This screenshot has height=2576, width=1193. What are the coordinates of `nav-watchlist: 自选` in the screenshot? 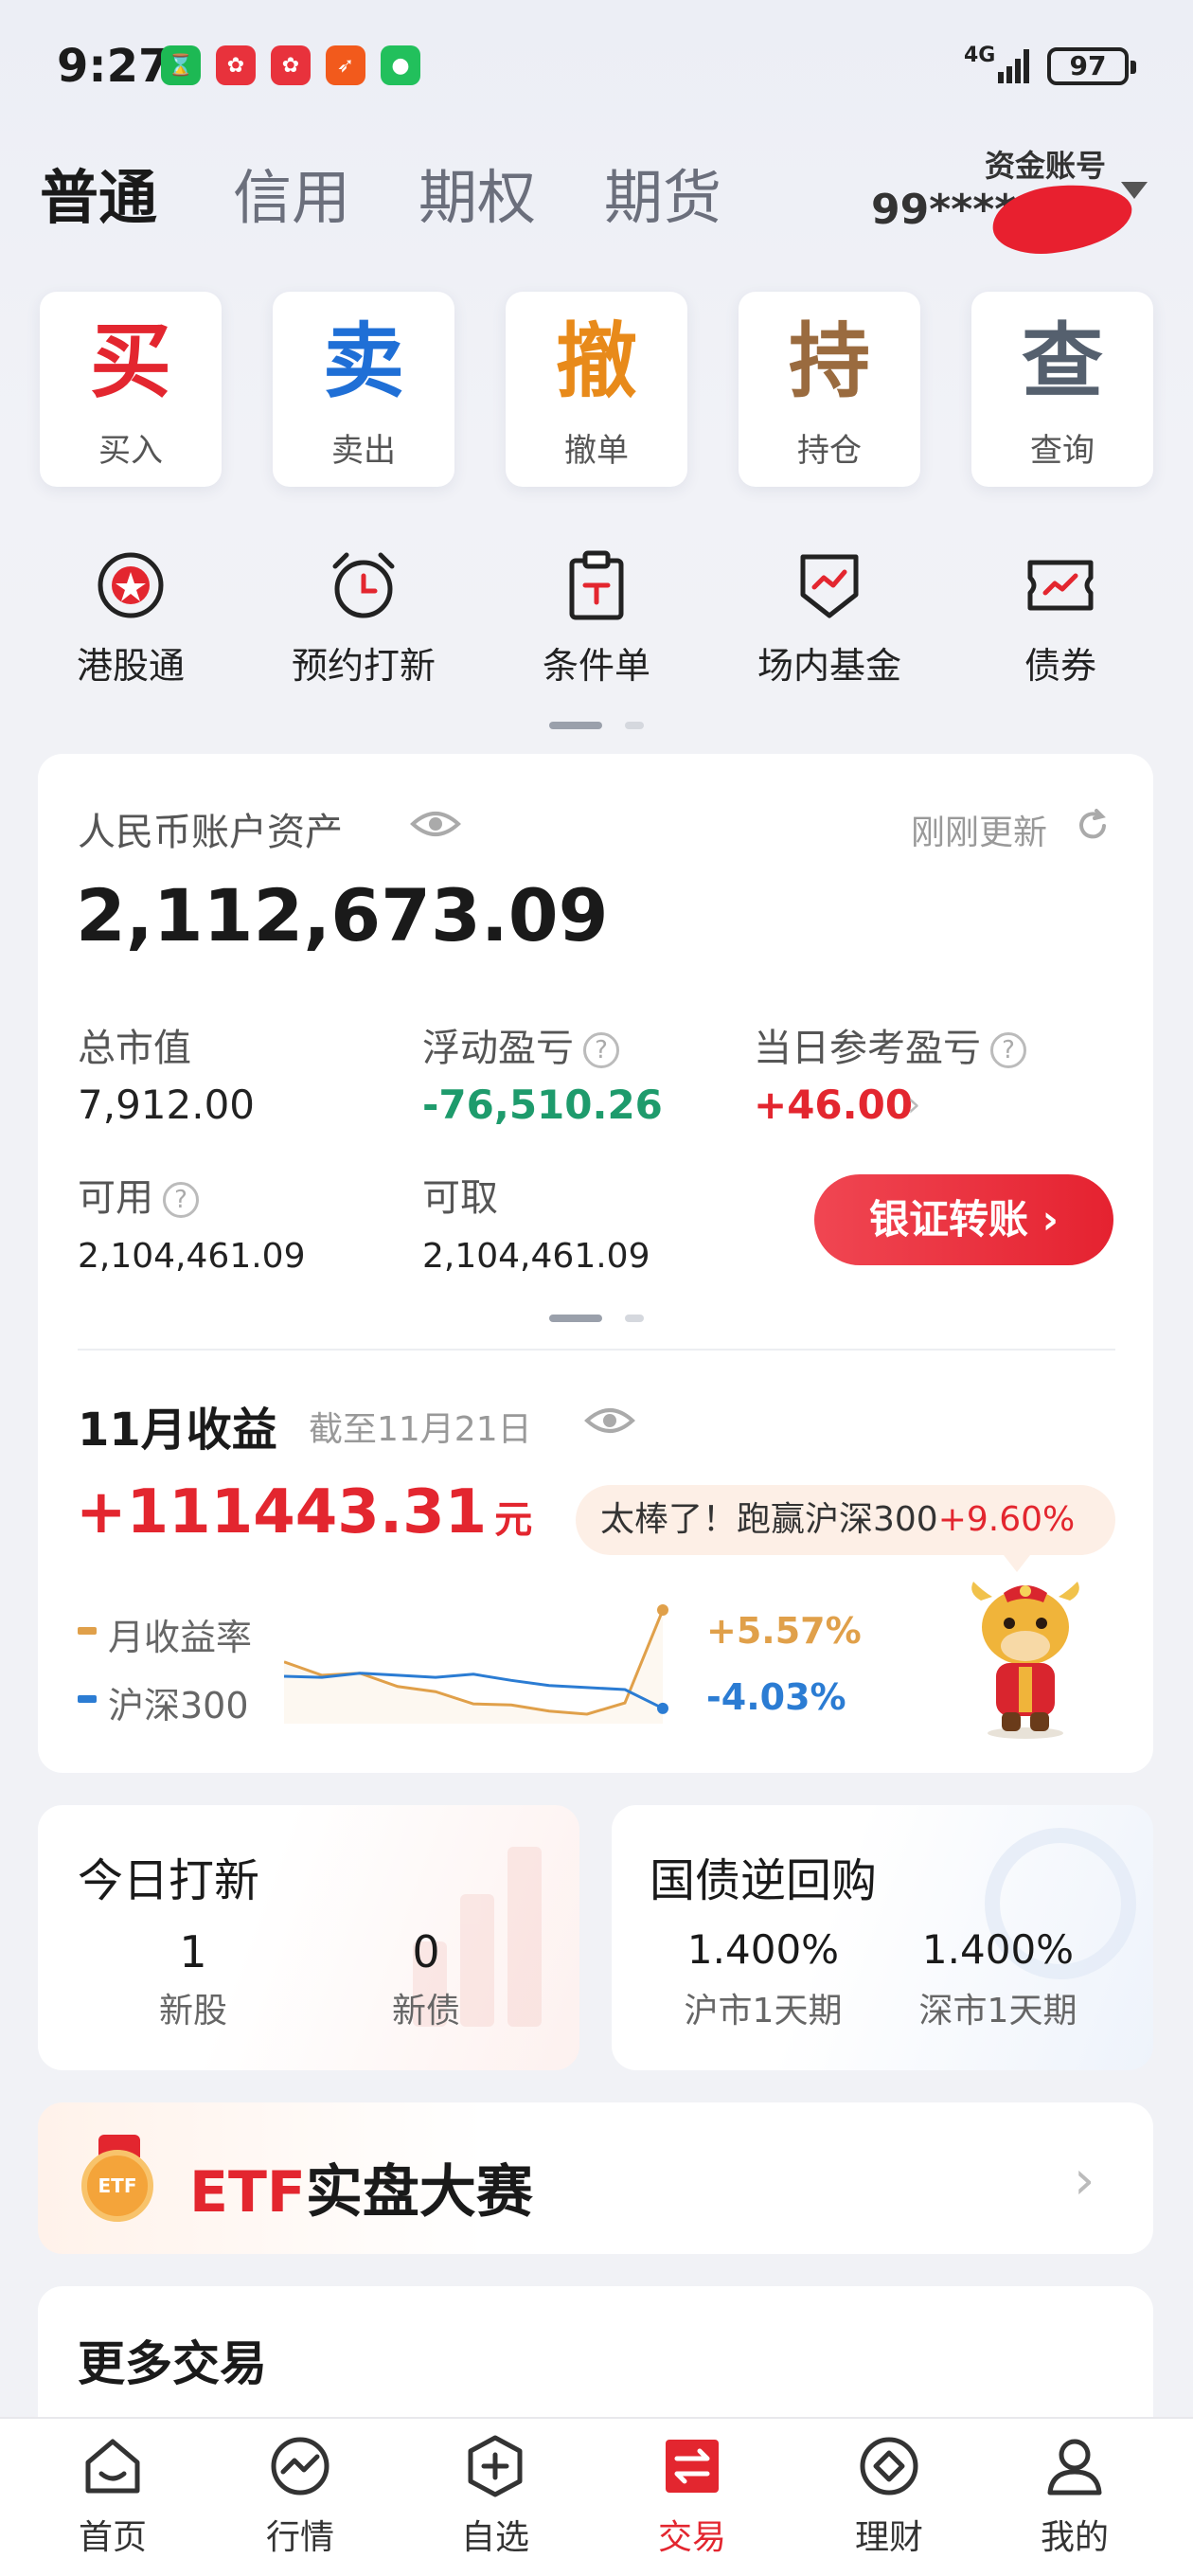 It's located at (495, 2495).